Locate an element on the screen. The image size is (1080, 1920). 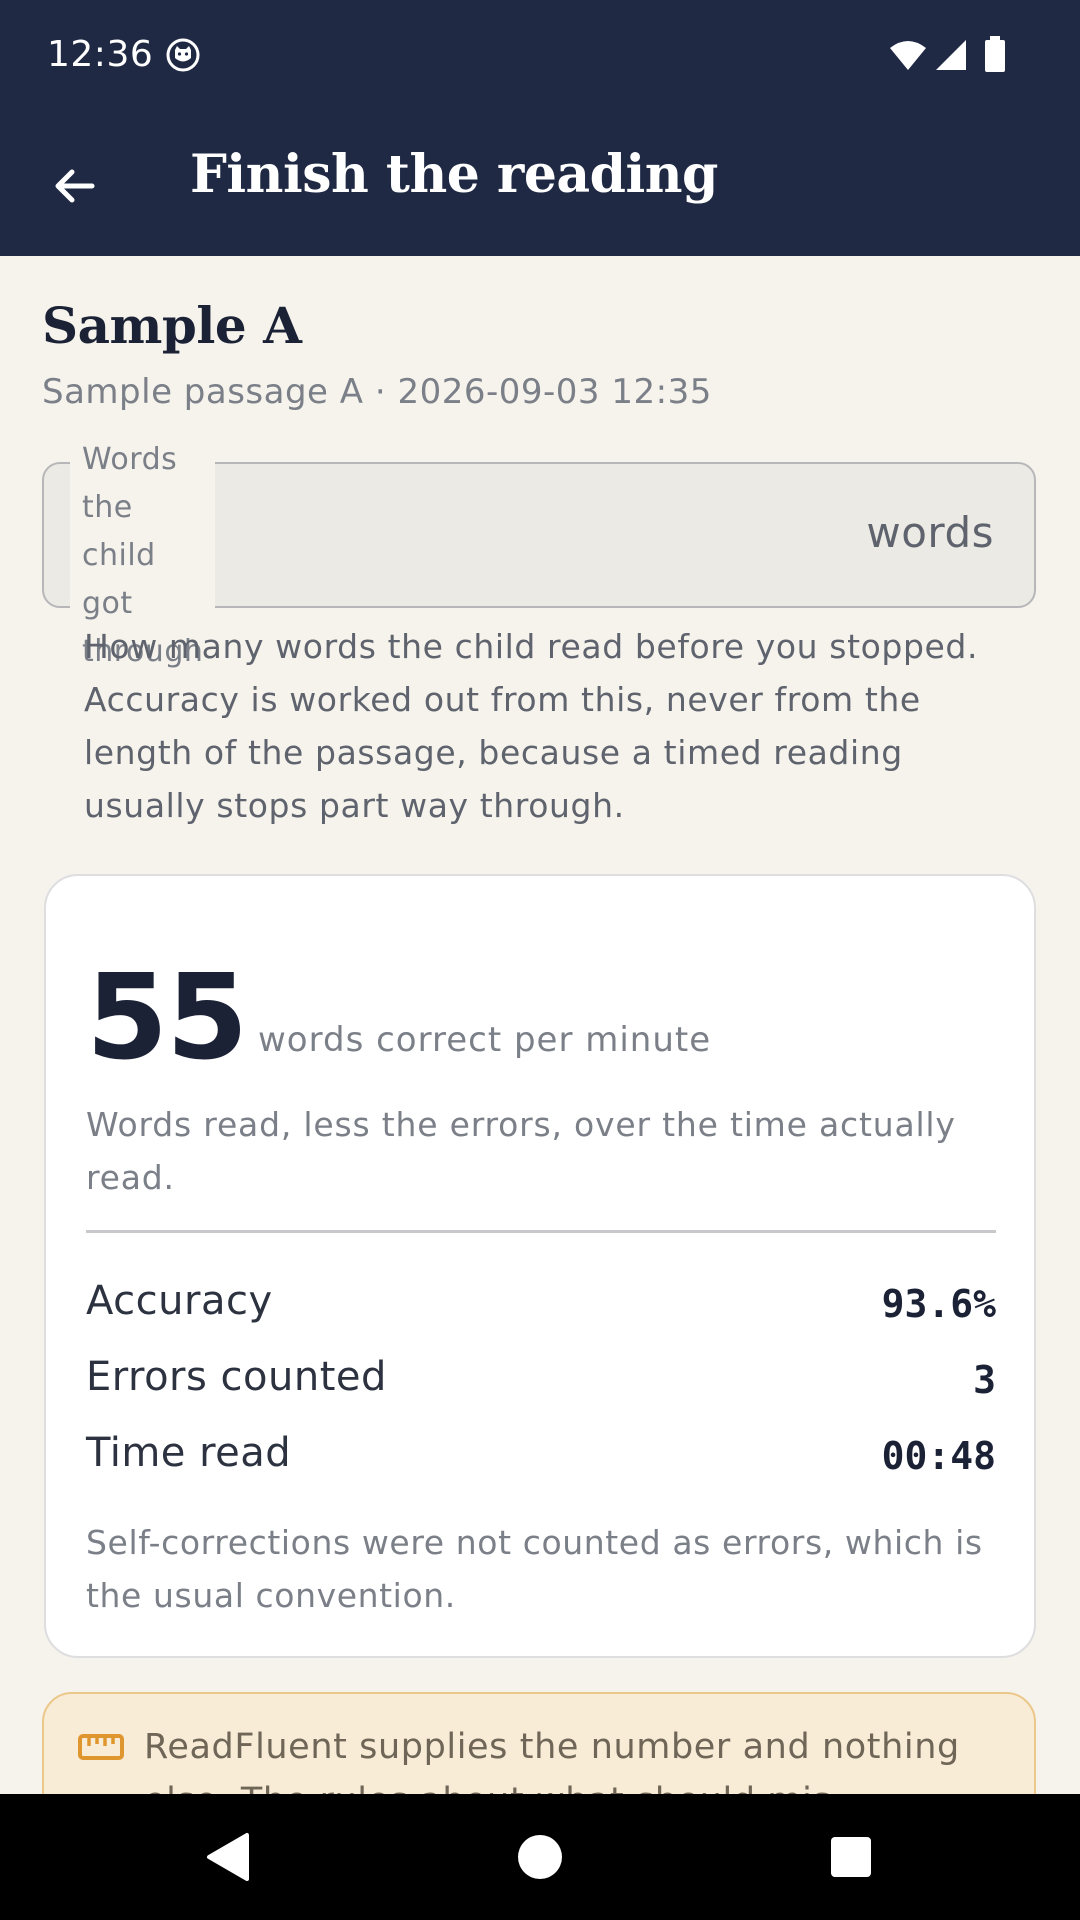
nav-home-button is located at coordinates (540, 1857).